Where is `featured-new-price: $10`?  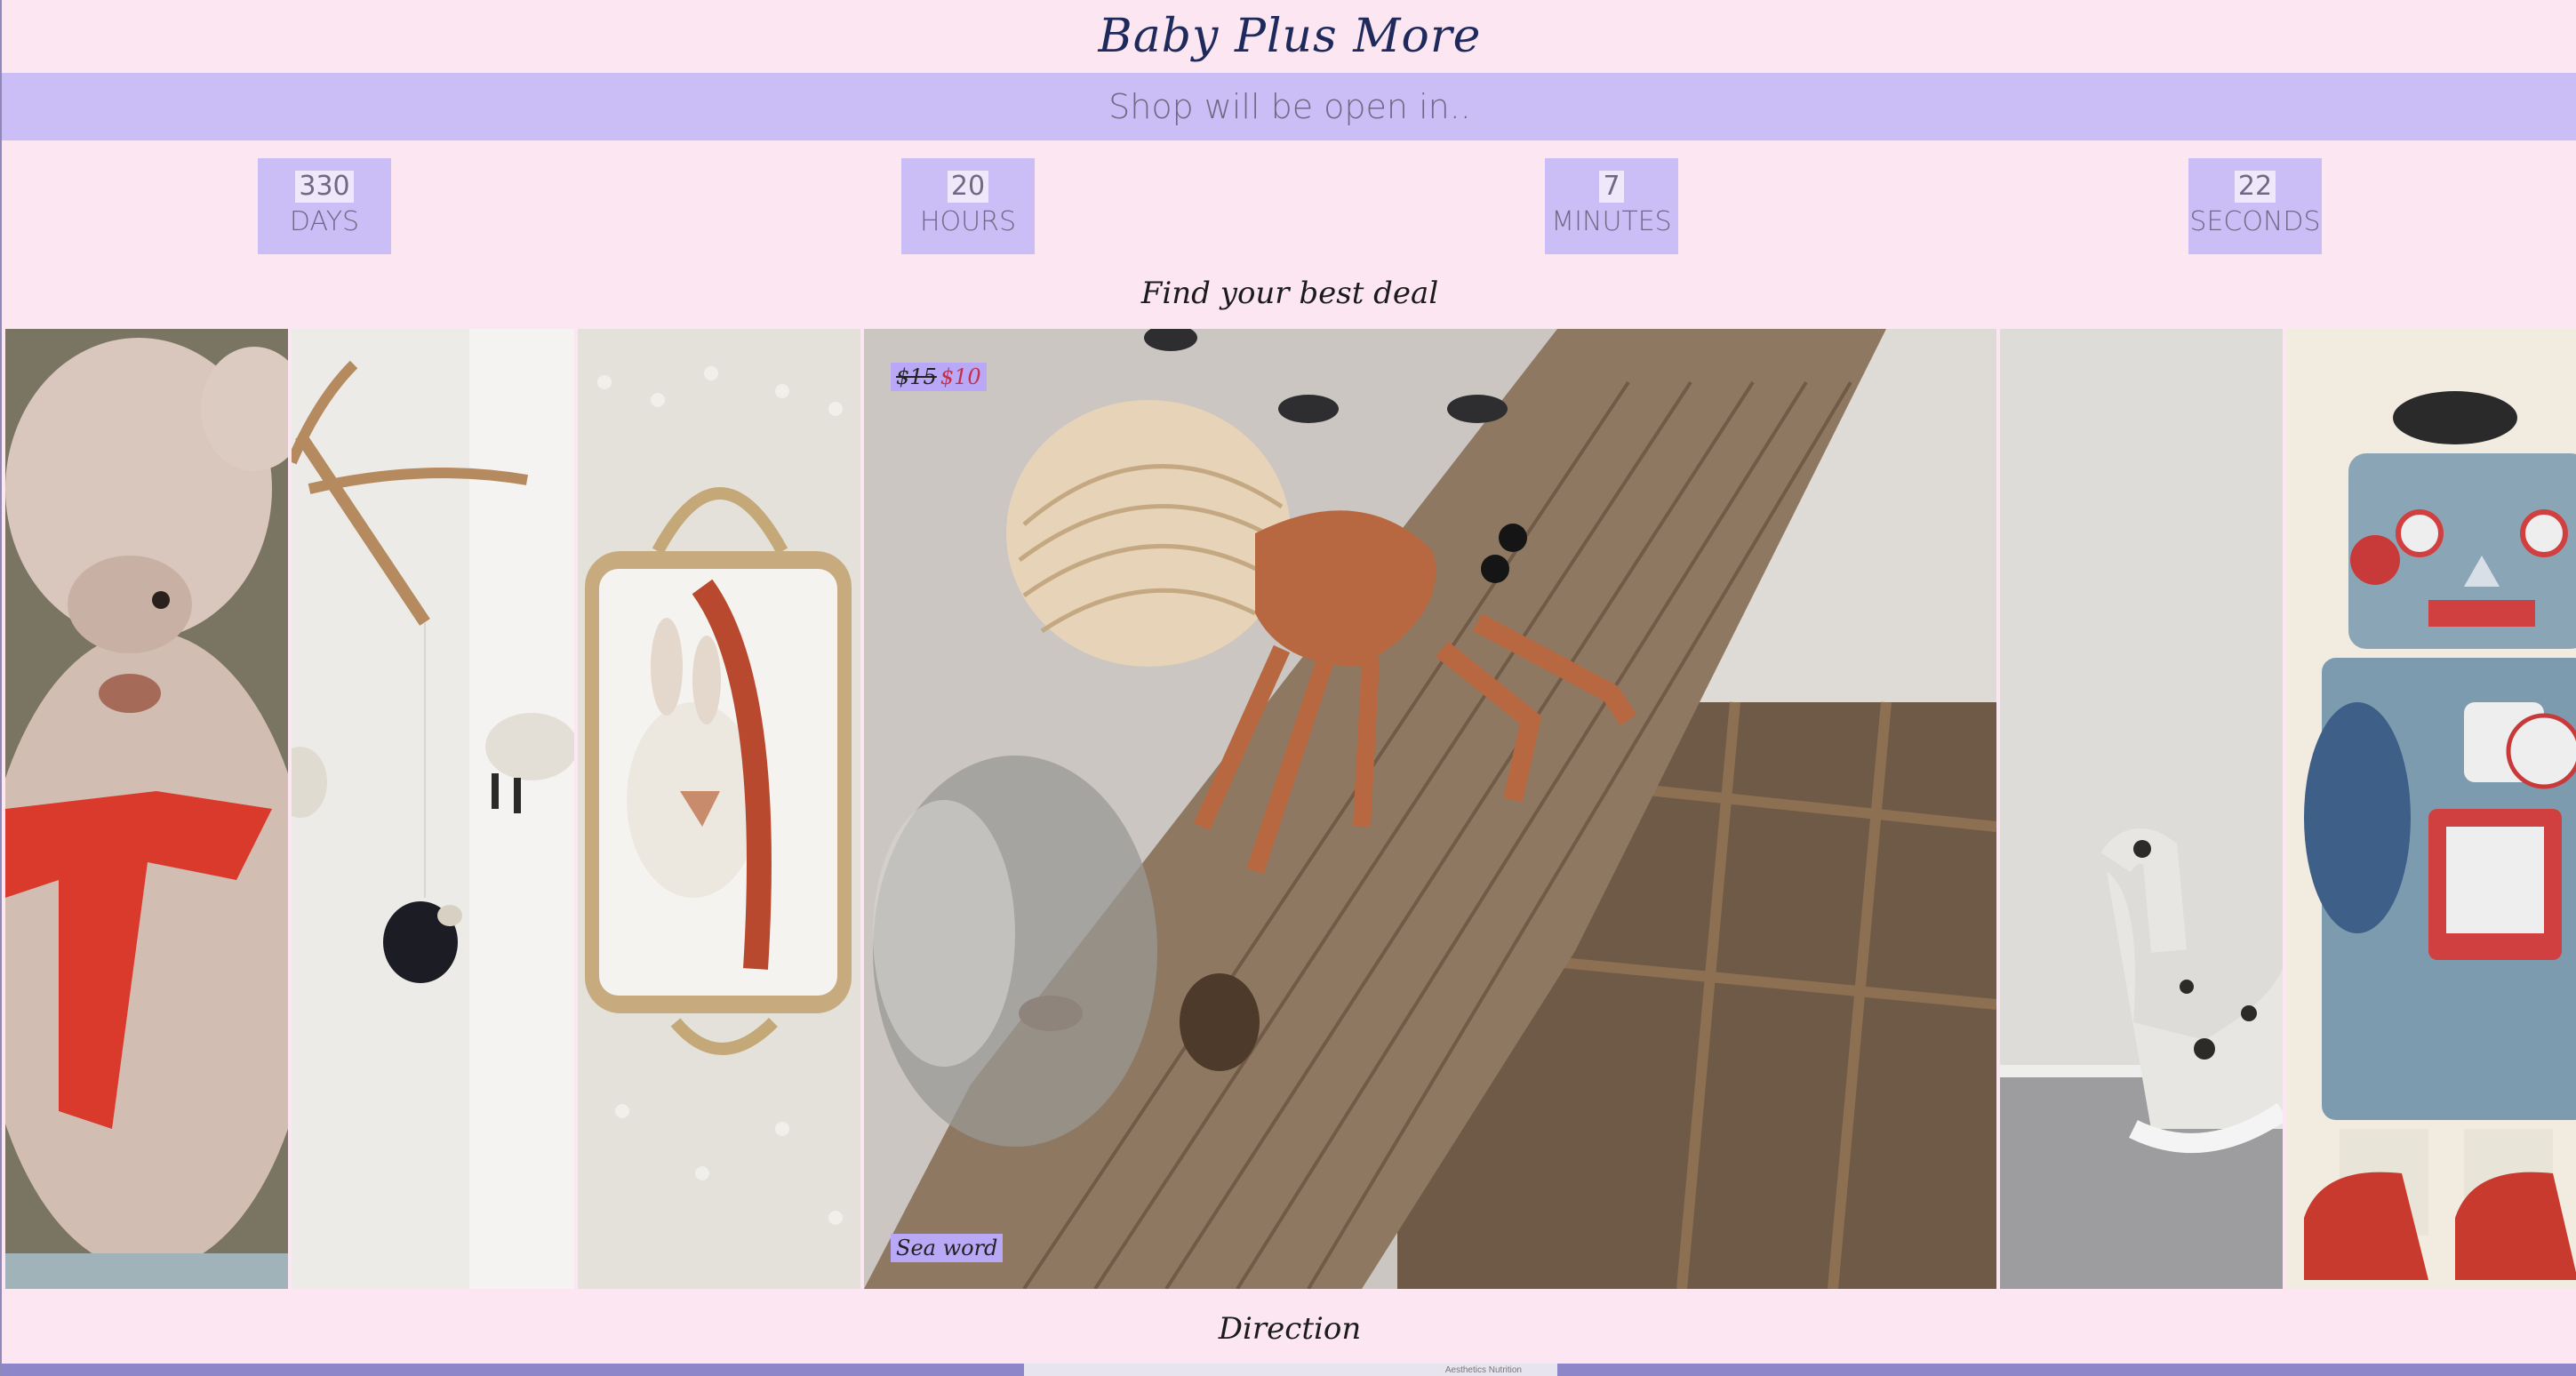 featured-new-price: $10 is located at coordinates (960, 376).